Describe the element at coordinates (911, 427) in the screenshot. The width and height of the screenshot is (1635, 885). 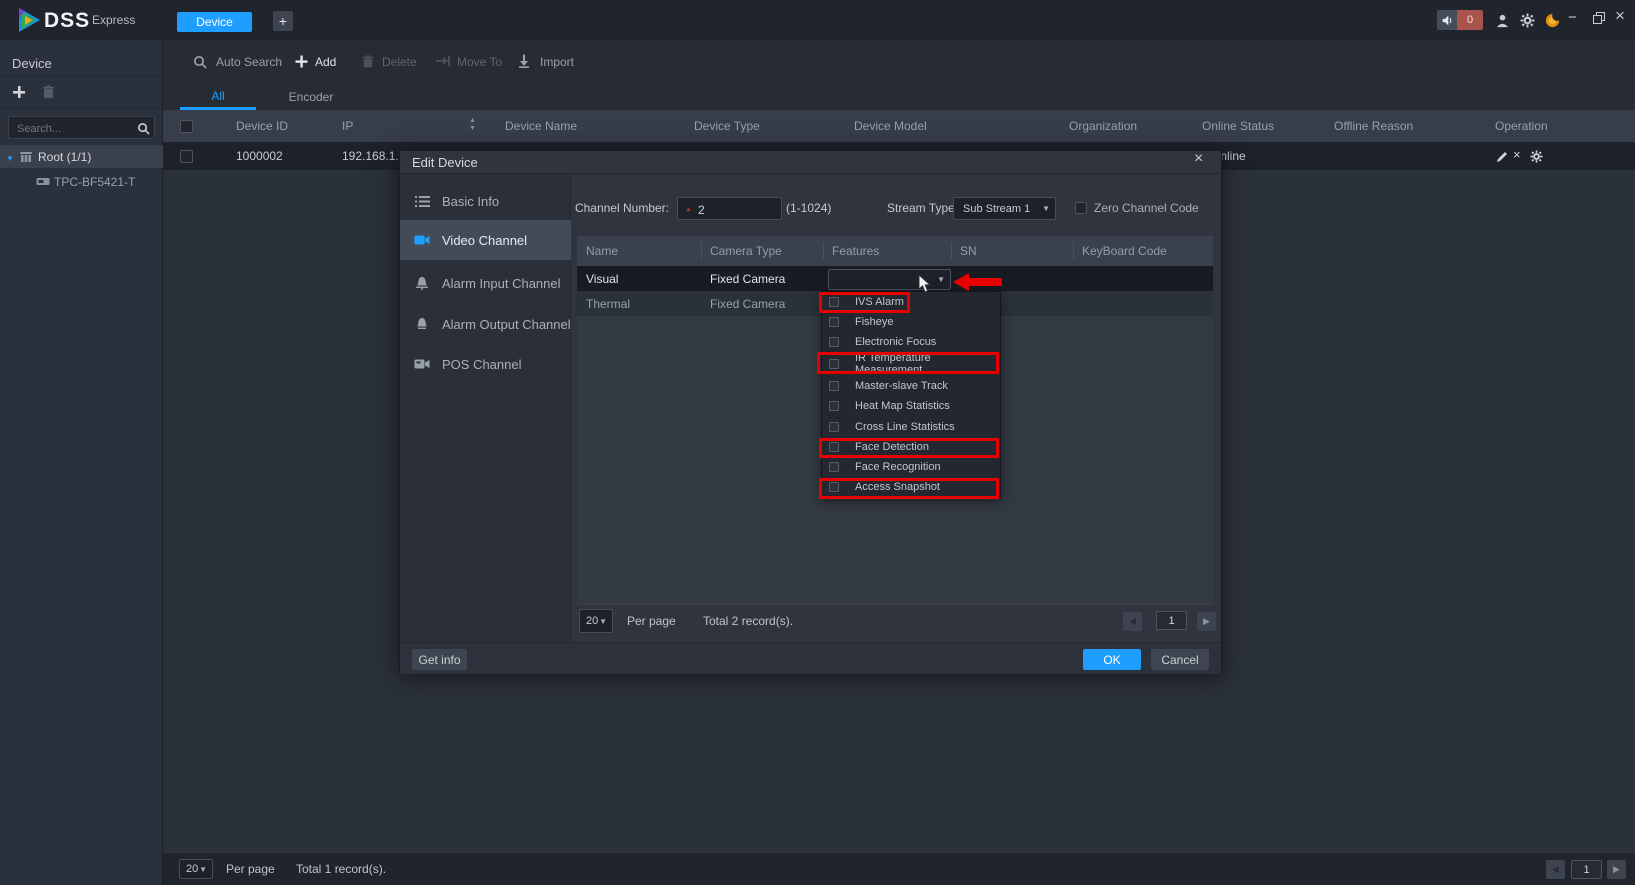
I see `features-option-cross-line-statistics: Cross Line Statistics` at that location.